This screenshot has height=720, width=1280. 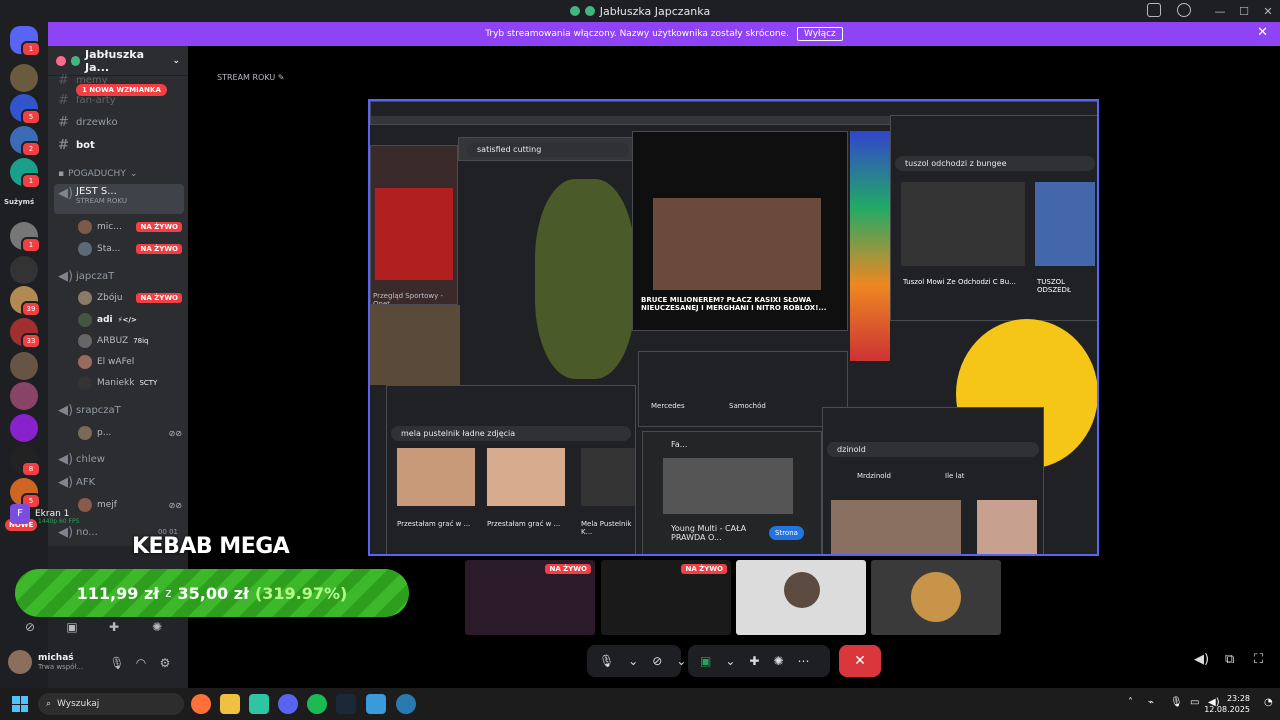 What do you see at coordinates (281, 77) in the screenshot?
I see `pencil-icon: ✎` at bounding box center [281, 77].